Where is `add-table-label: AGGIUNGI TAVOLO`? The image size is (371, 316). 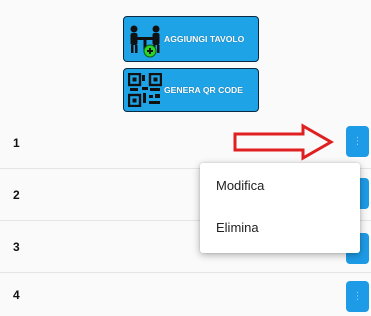
add-table-label: AGGIUNGI TAVOLO is located at coordinates (204, 39).